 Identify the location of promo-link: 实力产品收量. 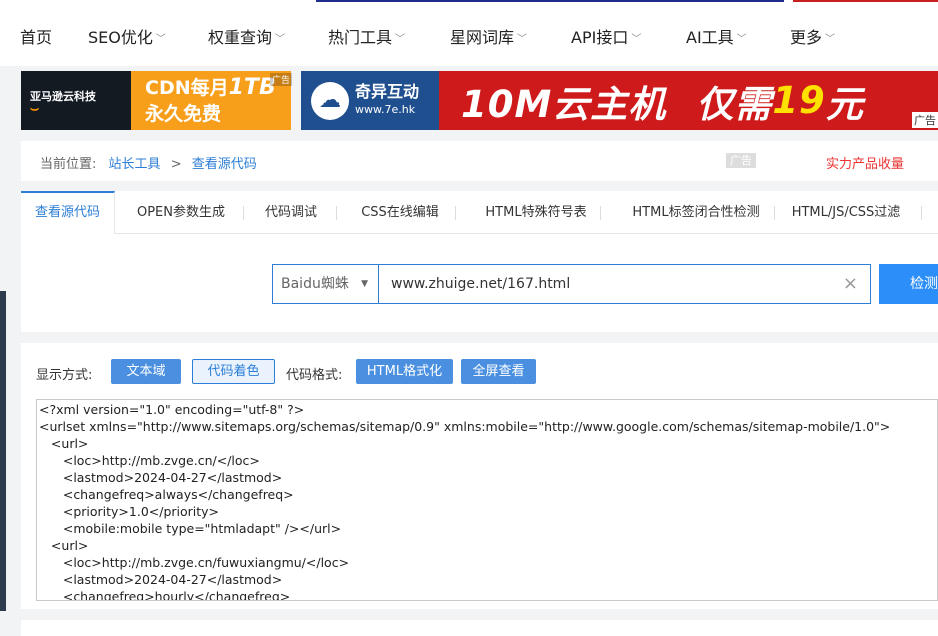
(865, 162).